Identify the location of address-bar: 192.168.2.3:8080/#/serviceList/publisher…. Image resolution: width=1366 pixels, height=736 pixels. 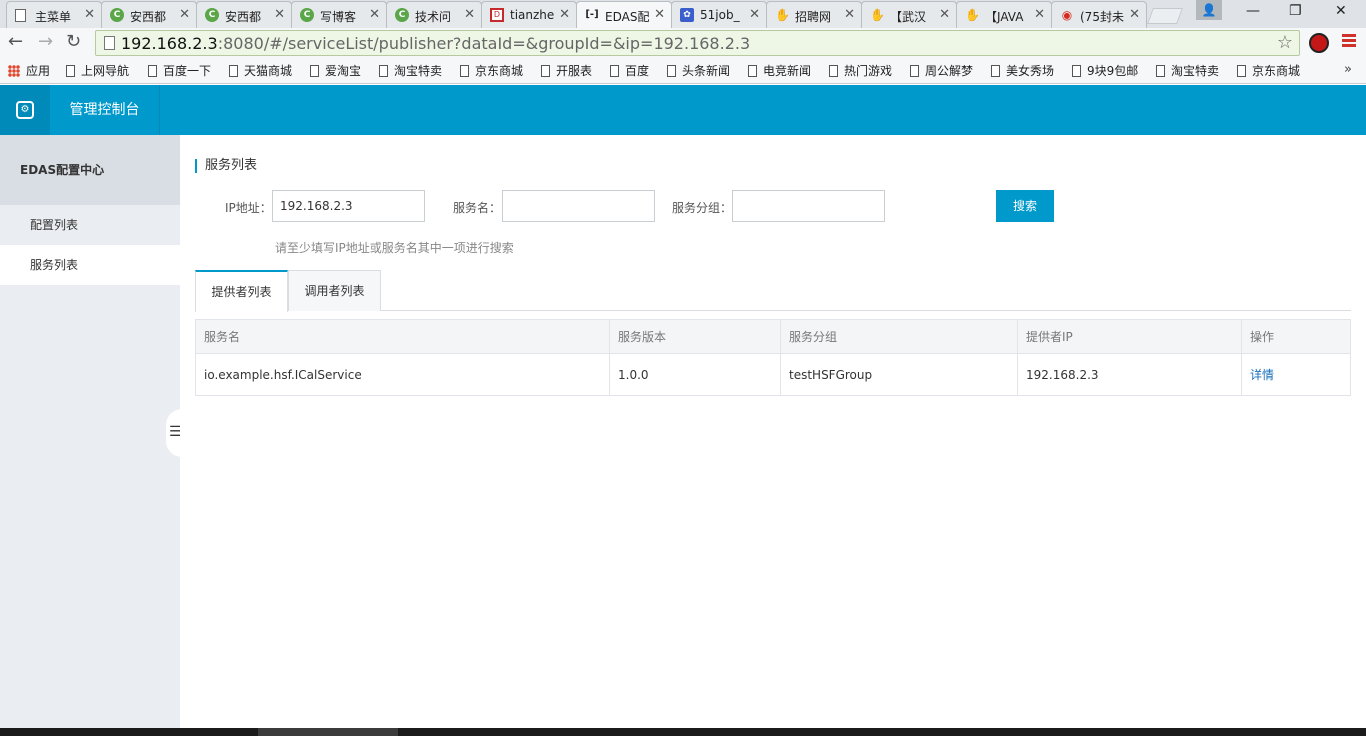
(697, 43).